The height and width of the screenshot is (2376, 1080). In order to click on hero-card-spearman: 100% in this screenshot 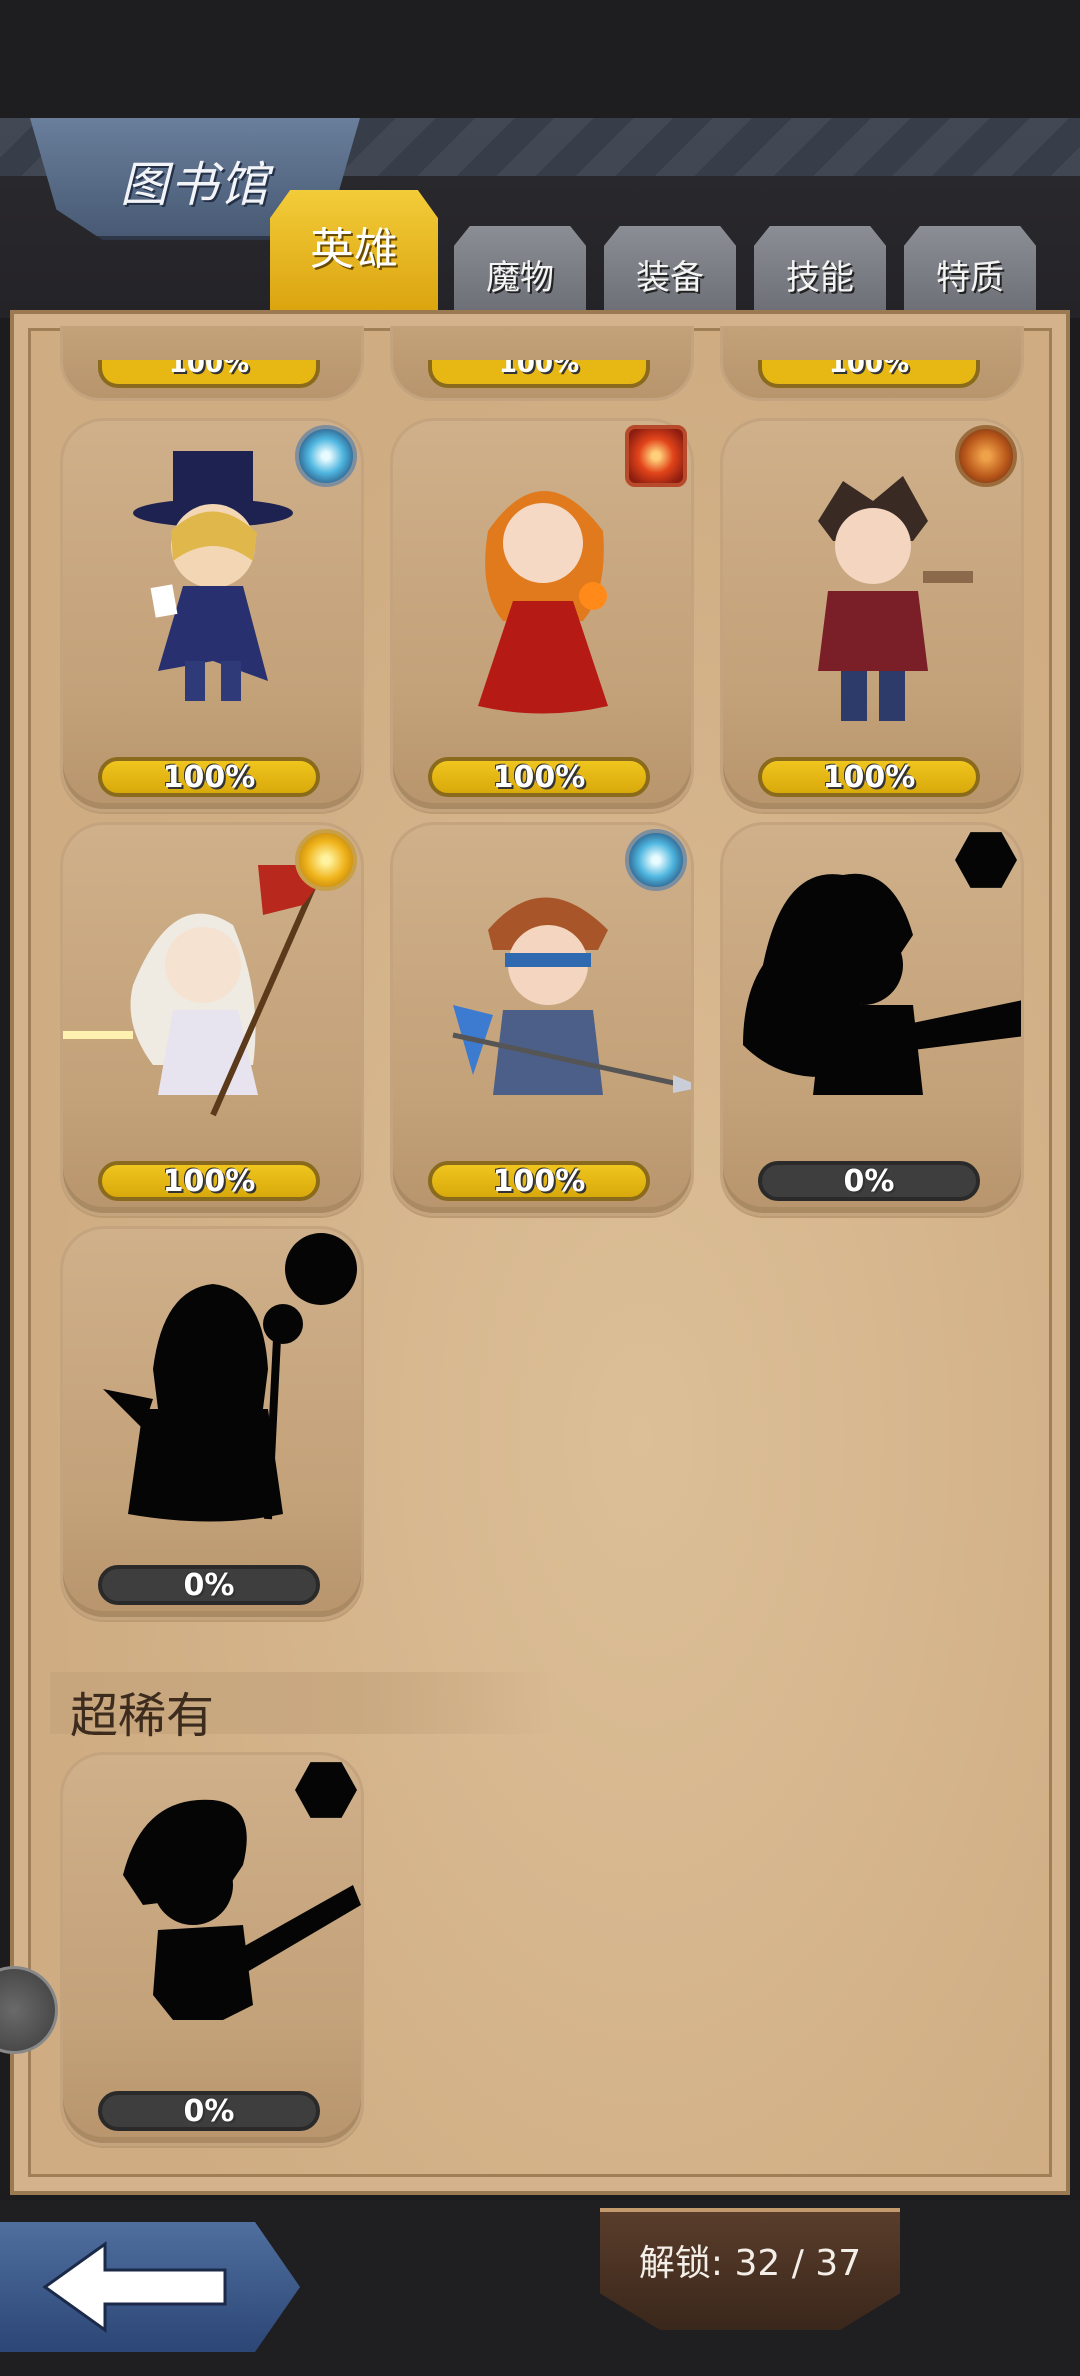, I will do `click(542, 1019)`.